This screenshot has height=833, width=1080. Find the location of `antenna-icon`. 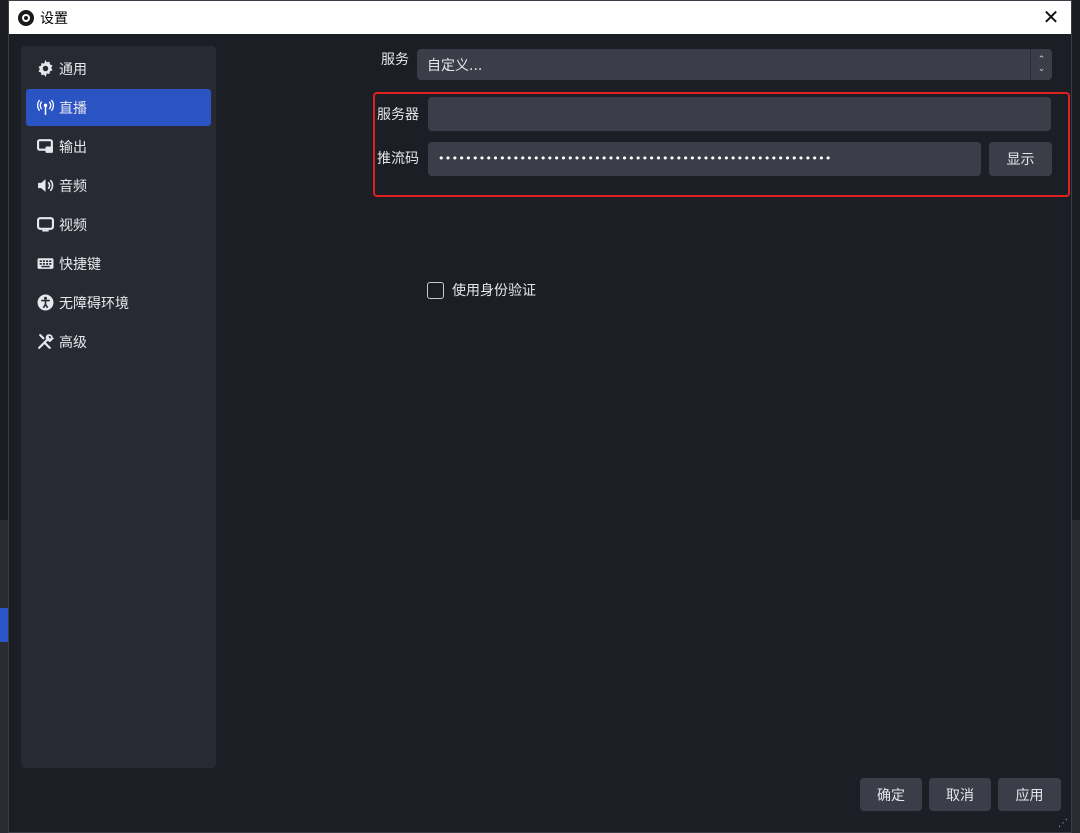

antenna-icon is located at coordinates (45, 108).